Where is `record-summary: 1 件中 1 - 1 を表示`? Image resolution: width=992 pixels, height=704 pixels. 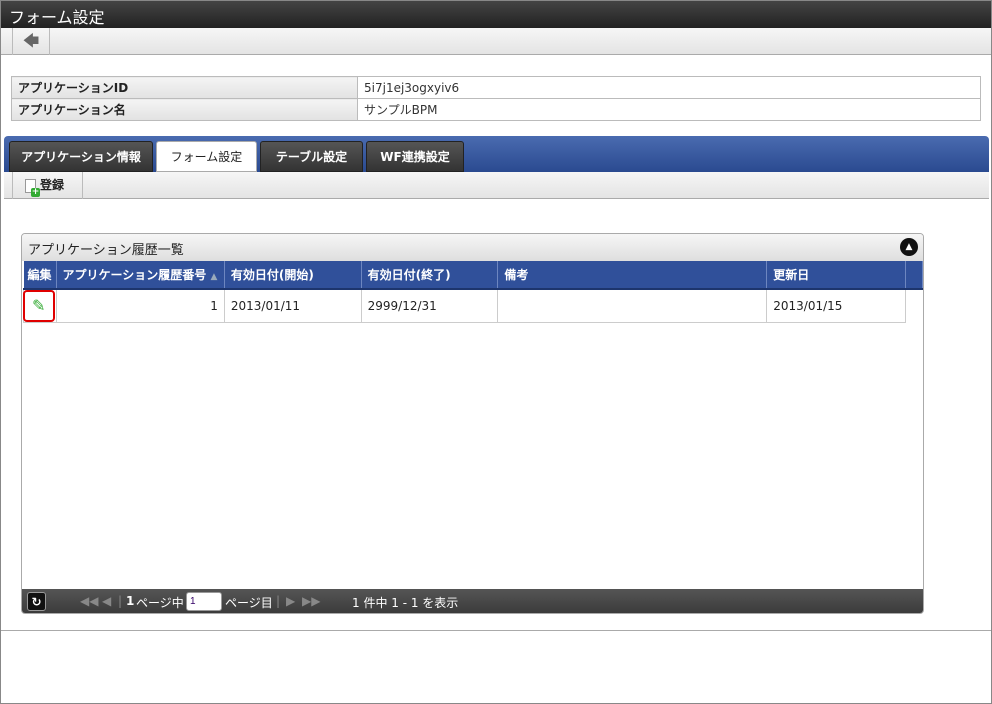
record-summary: 1 件中 1 - 1 を表示 is located at coordinates (405, 603).